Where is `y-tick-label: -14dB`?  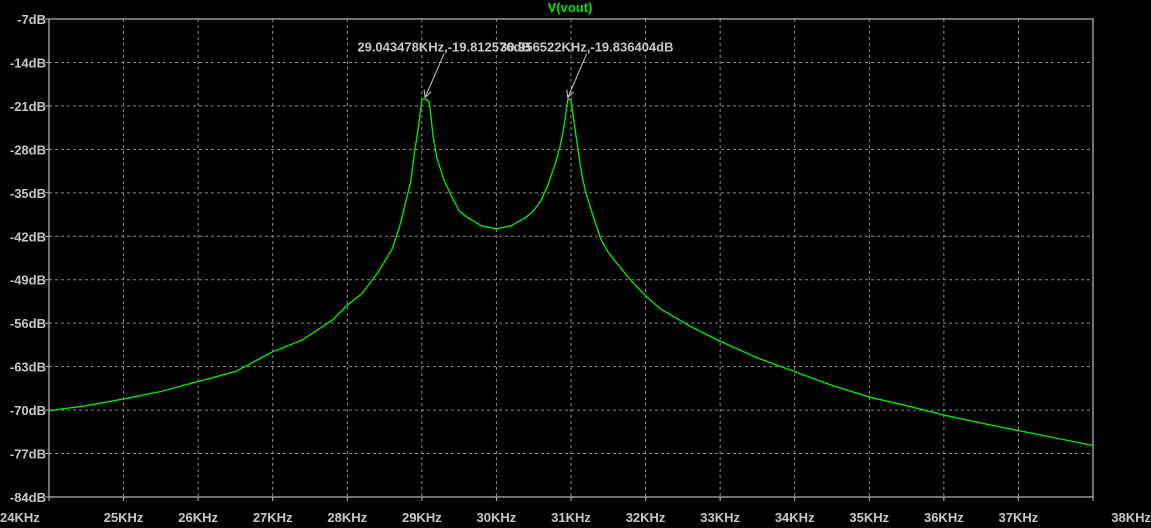
y-tick-label: -14dB is located at coordinates (28, 62).